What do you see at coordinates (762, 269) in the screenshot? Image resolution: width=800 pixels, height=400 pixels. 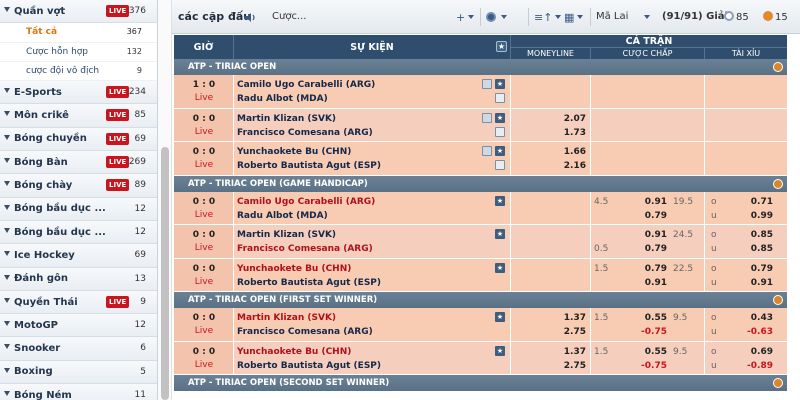 I see `over-odds: 0.79` at bounding box center [762, 269].